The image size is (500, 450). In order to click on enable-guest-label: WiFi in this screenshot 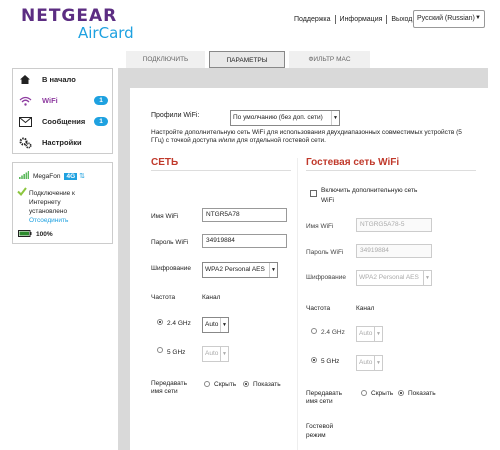, I will do `click(327, 200)`.